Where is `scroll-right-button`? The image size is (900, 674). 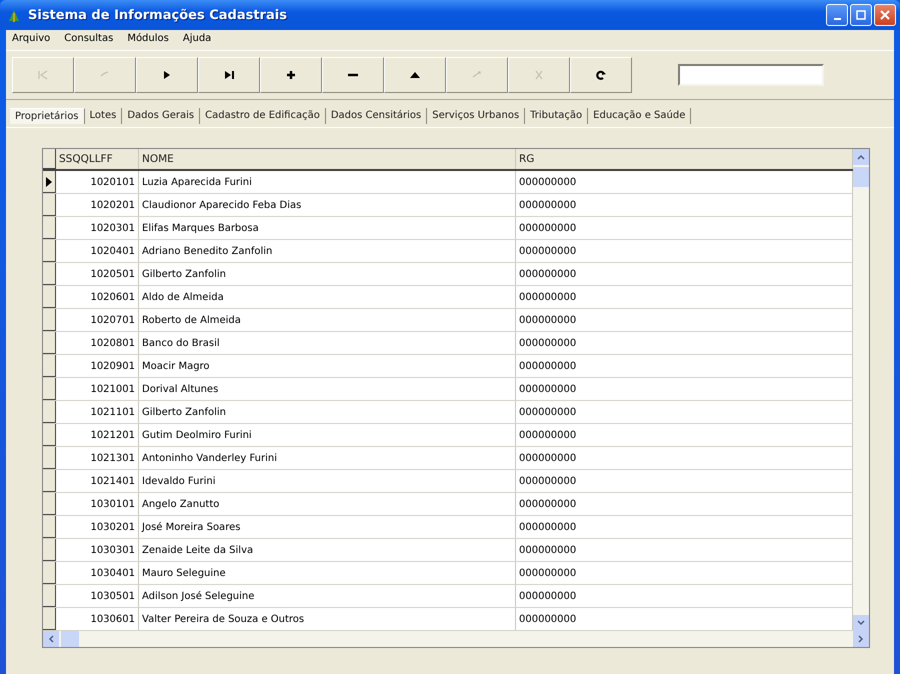
scroll-right-button is located at coordinates (861, 639).